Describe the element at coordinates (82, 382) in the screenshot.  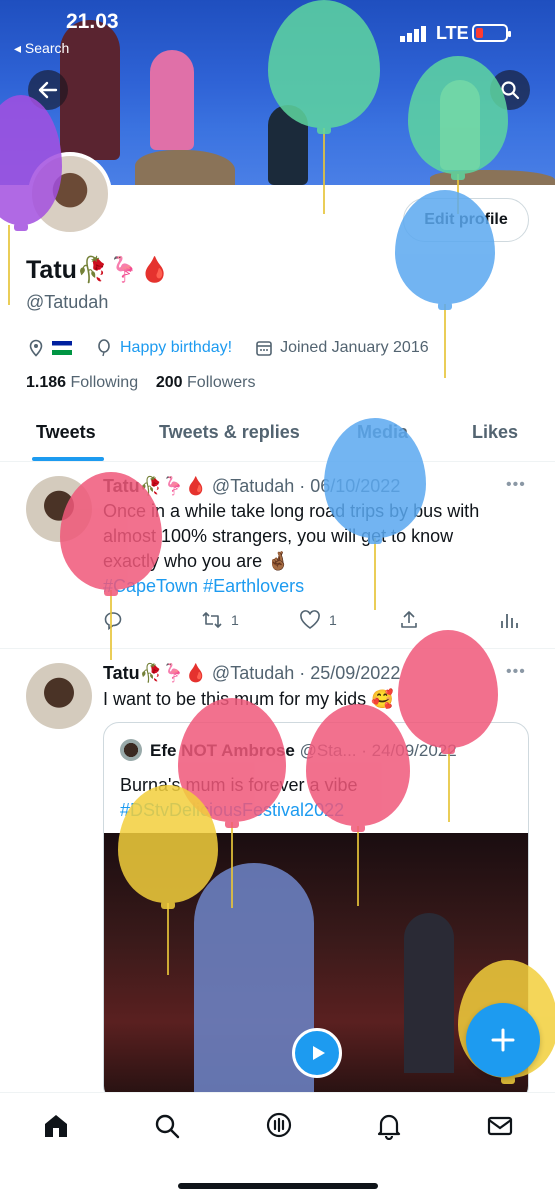
I see `following-link: 1.186 Following` at that location.